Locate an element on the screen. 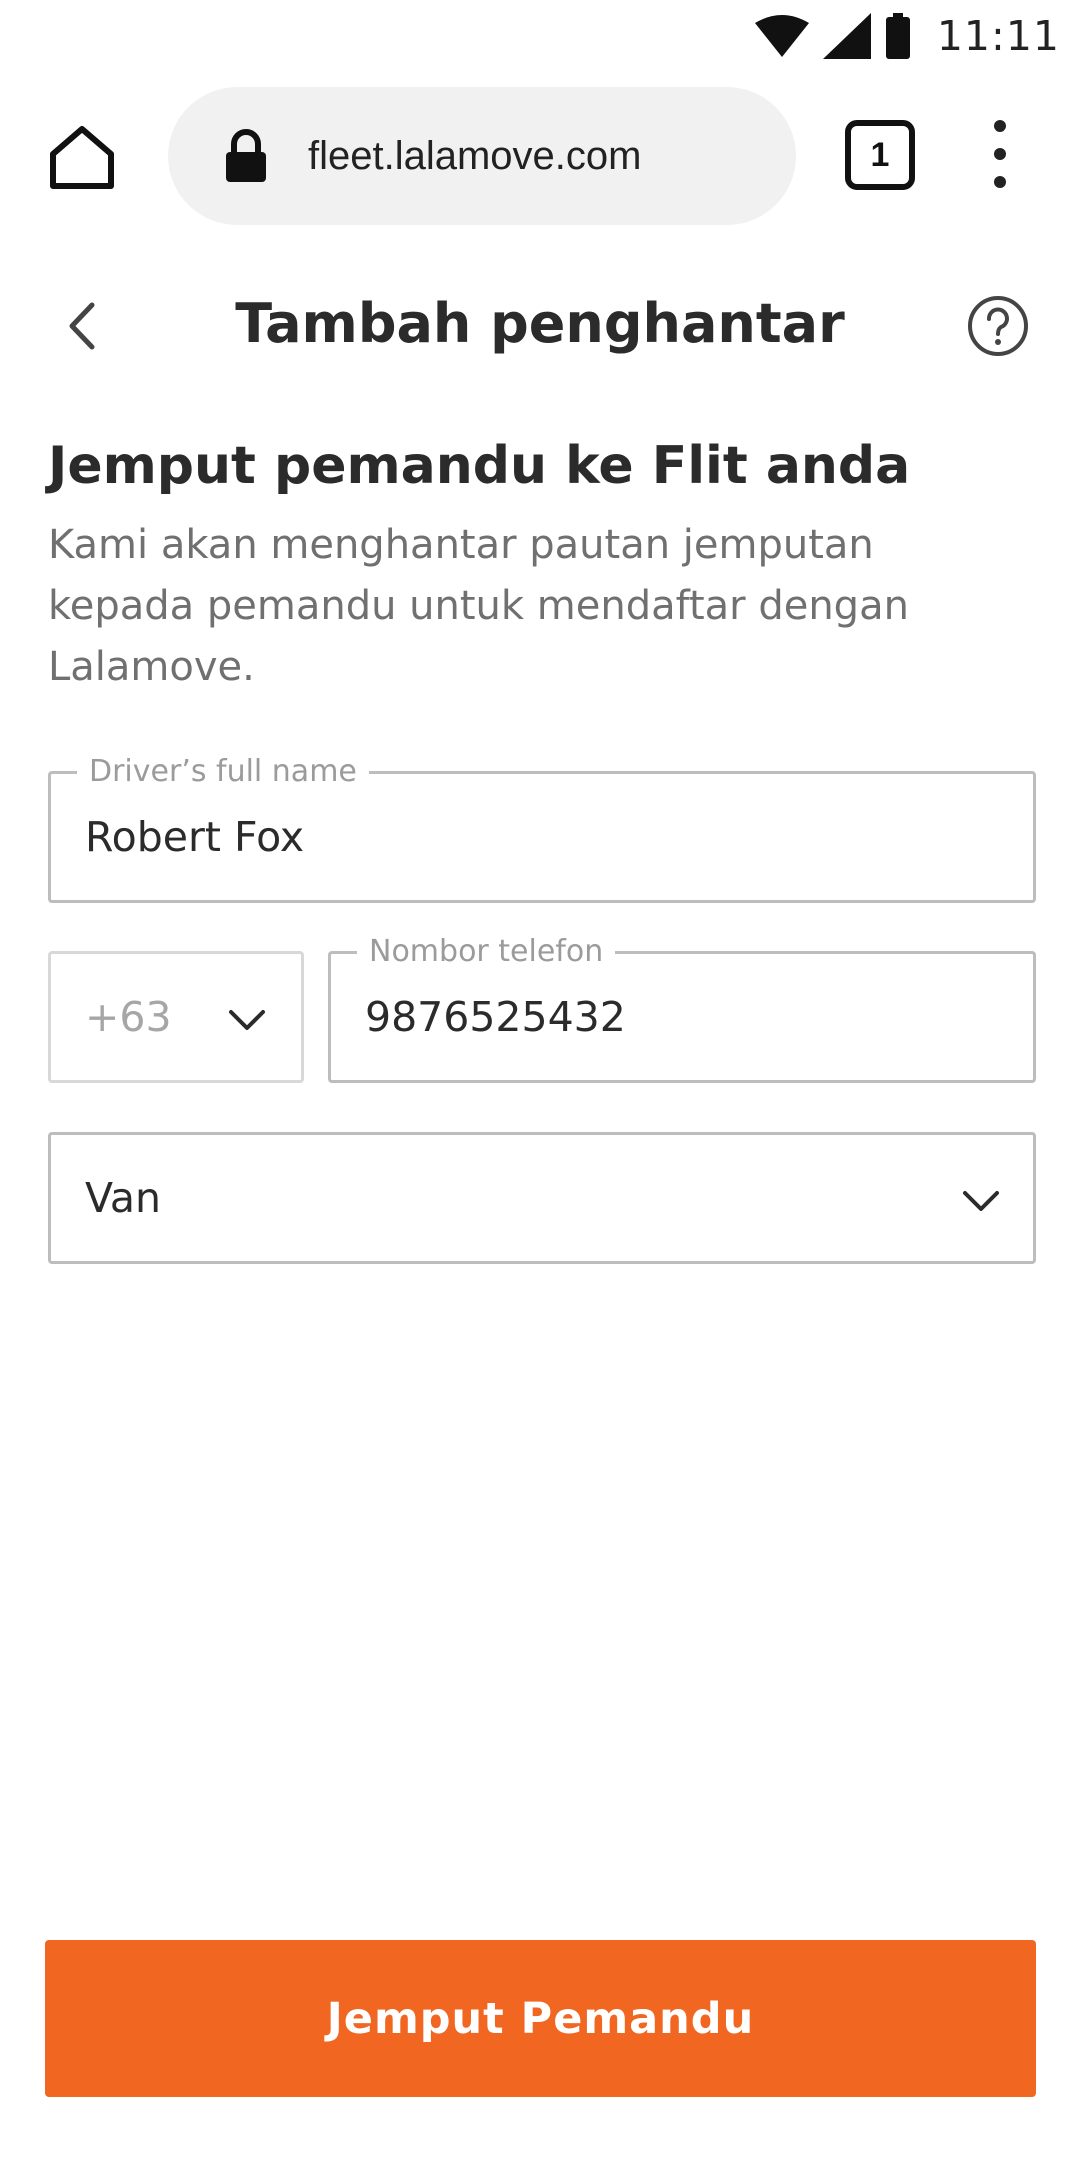  wifi-icon is located at coordinates (781, 36).